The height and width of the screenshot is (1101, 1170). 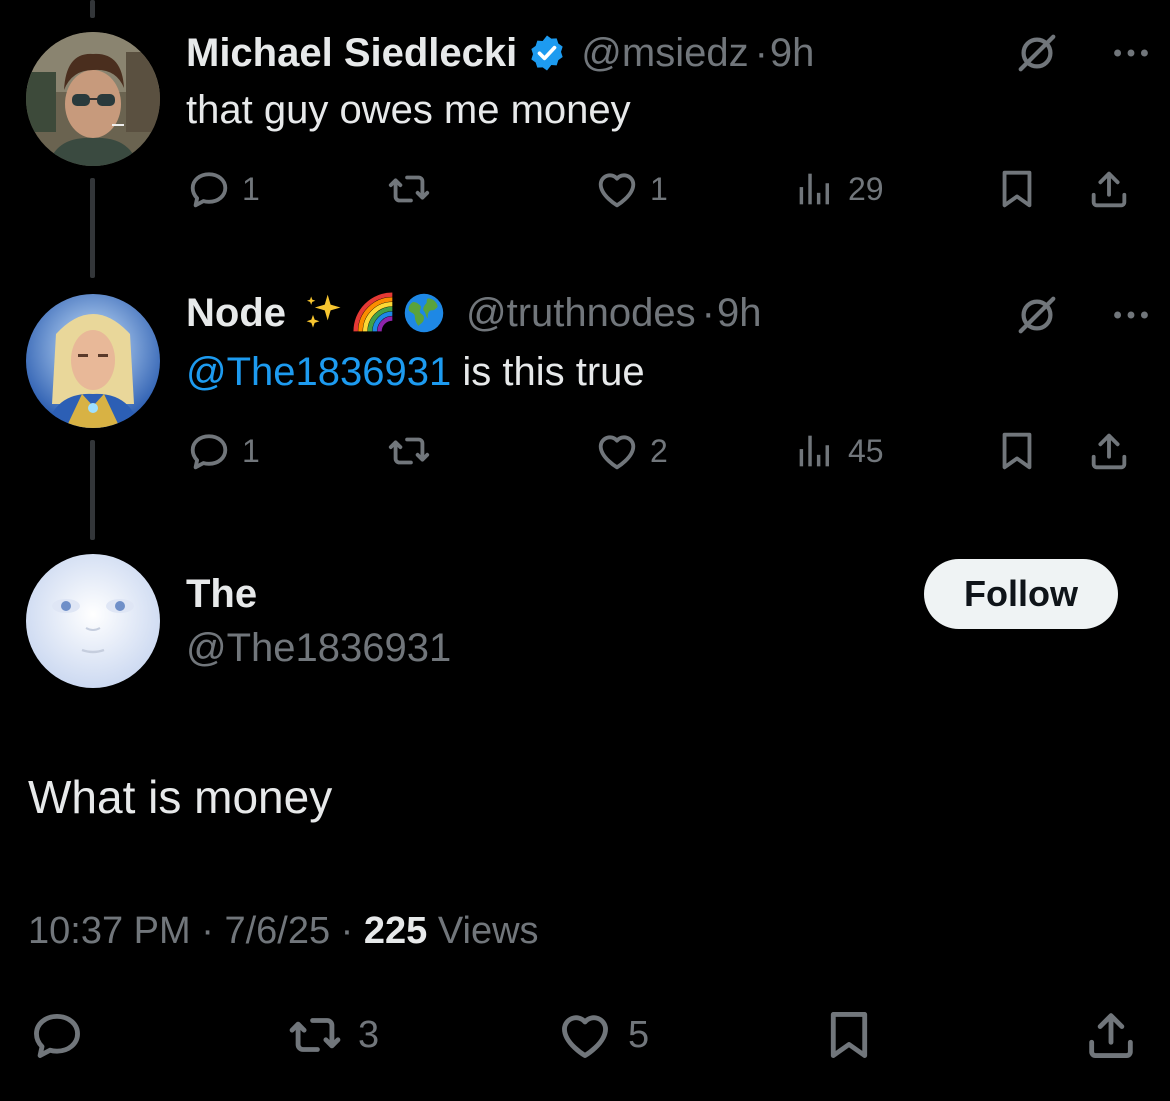 What do you see at coordinates (424, 313) in the screenshot?
I see `globe-emoji` at bounding box center [424, 313].